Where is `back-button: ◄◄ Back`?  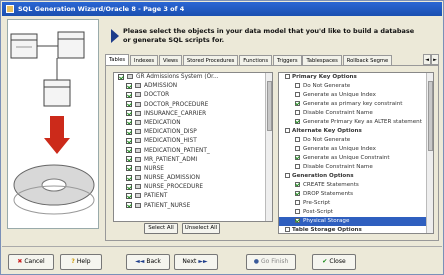
back-button: ◄◄ Back is located at coordinates (148, 262).